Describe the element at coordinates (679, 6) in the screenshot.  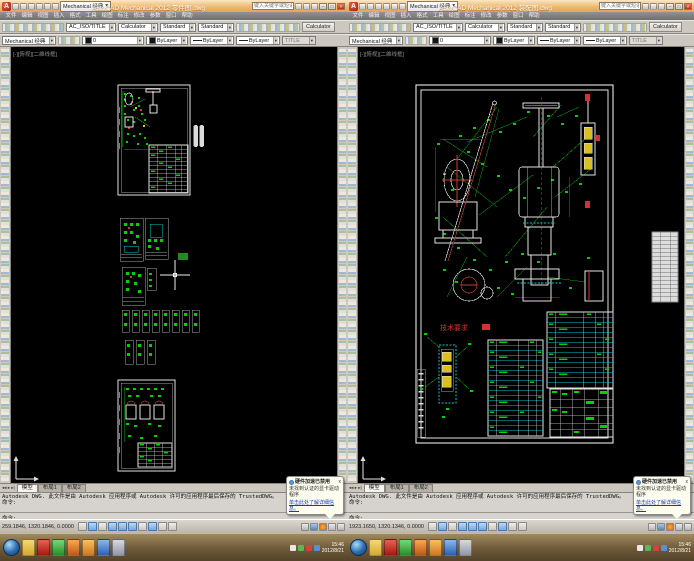
I see `restore-button: □` at that location.